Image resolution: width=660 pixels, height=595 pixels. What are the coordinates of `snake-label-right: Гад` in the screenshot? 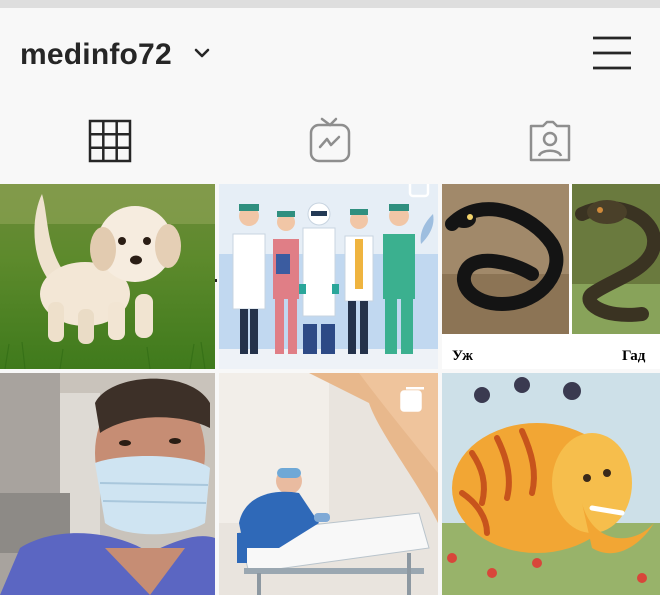 It's located at (634, 356).